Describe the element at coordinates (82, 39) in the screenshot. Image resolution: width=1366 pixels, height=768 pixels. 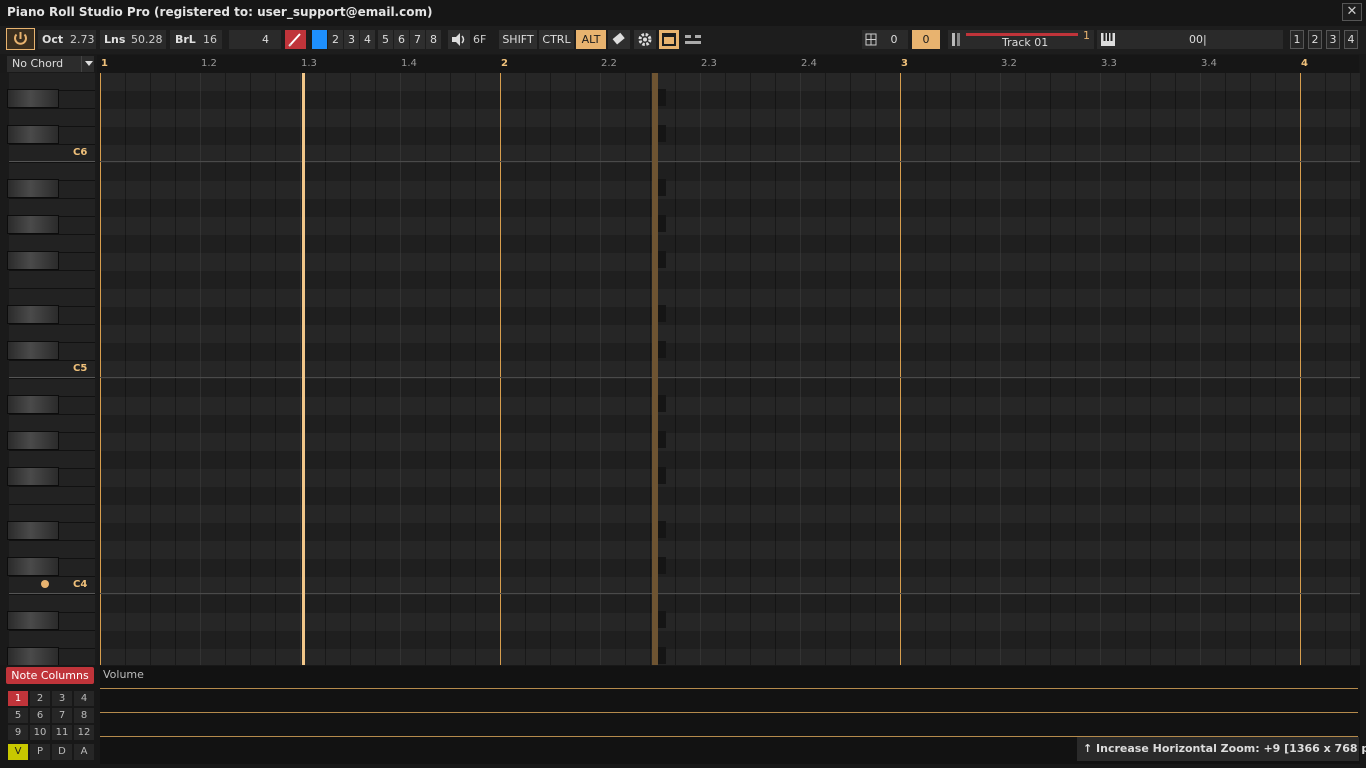
I see `oct-value: 2.73` at that location.